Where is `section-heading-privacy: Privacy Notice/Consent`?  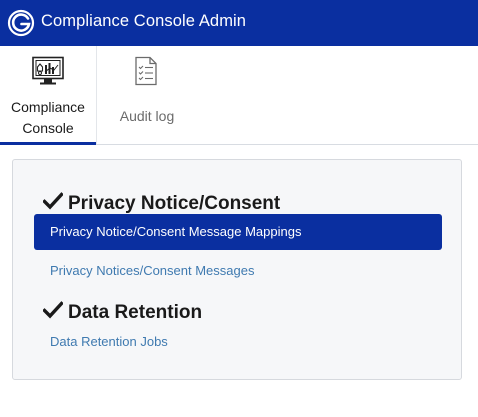
section-heading-privacy: Privacy Notice/Consent is located at coordinates (161, 203).